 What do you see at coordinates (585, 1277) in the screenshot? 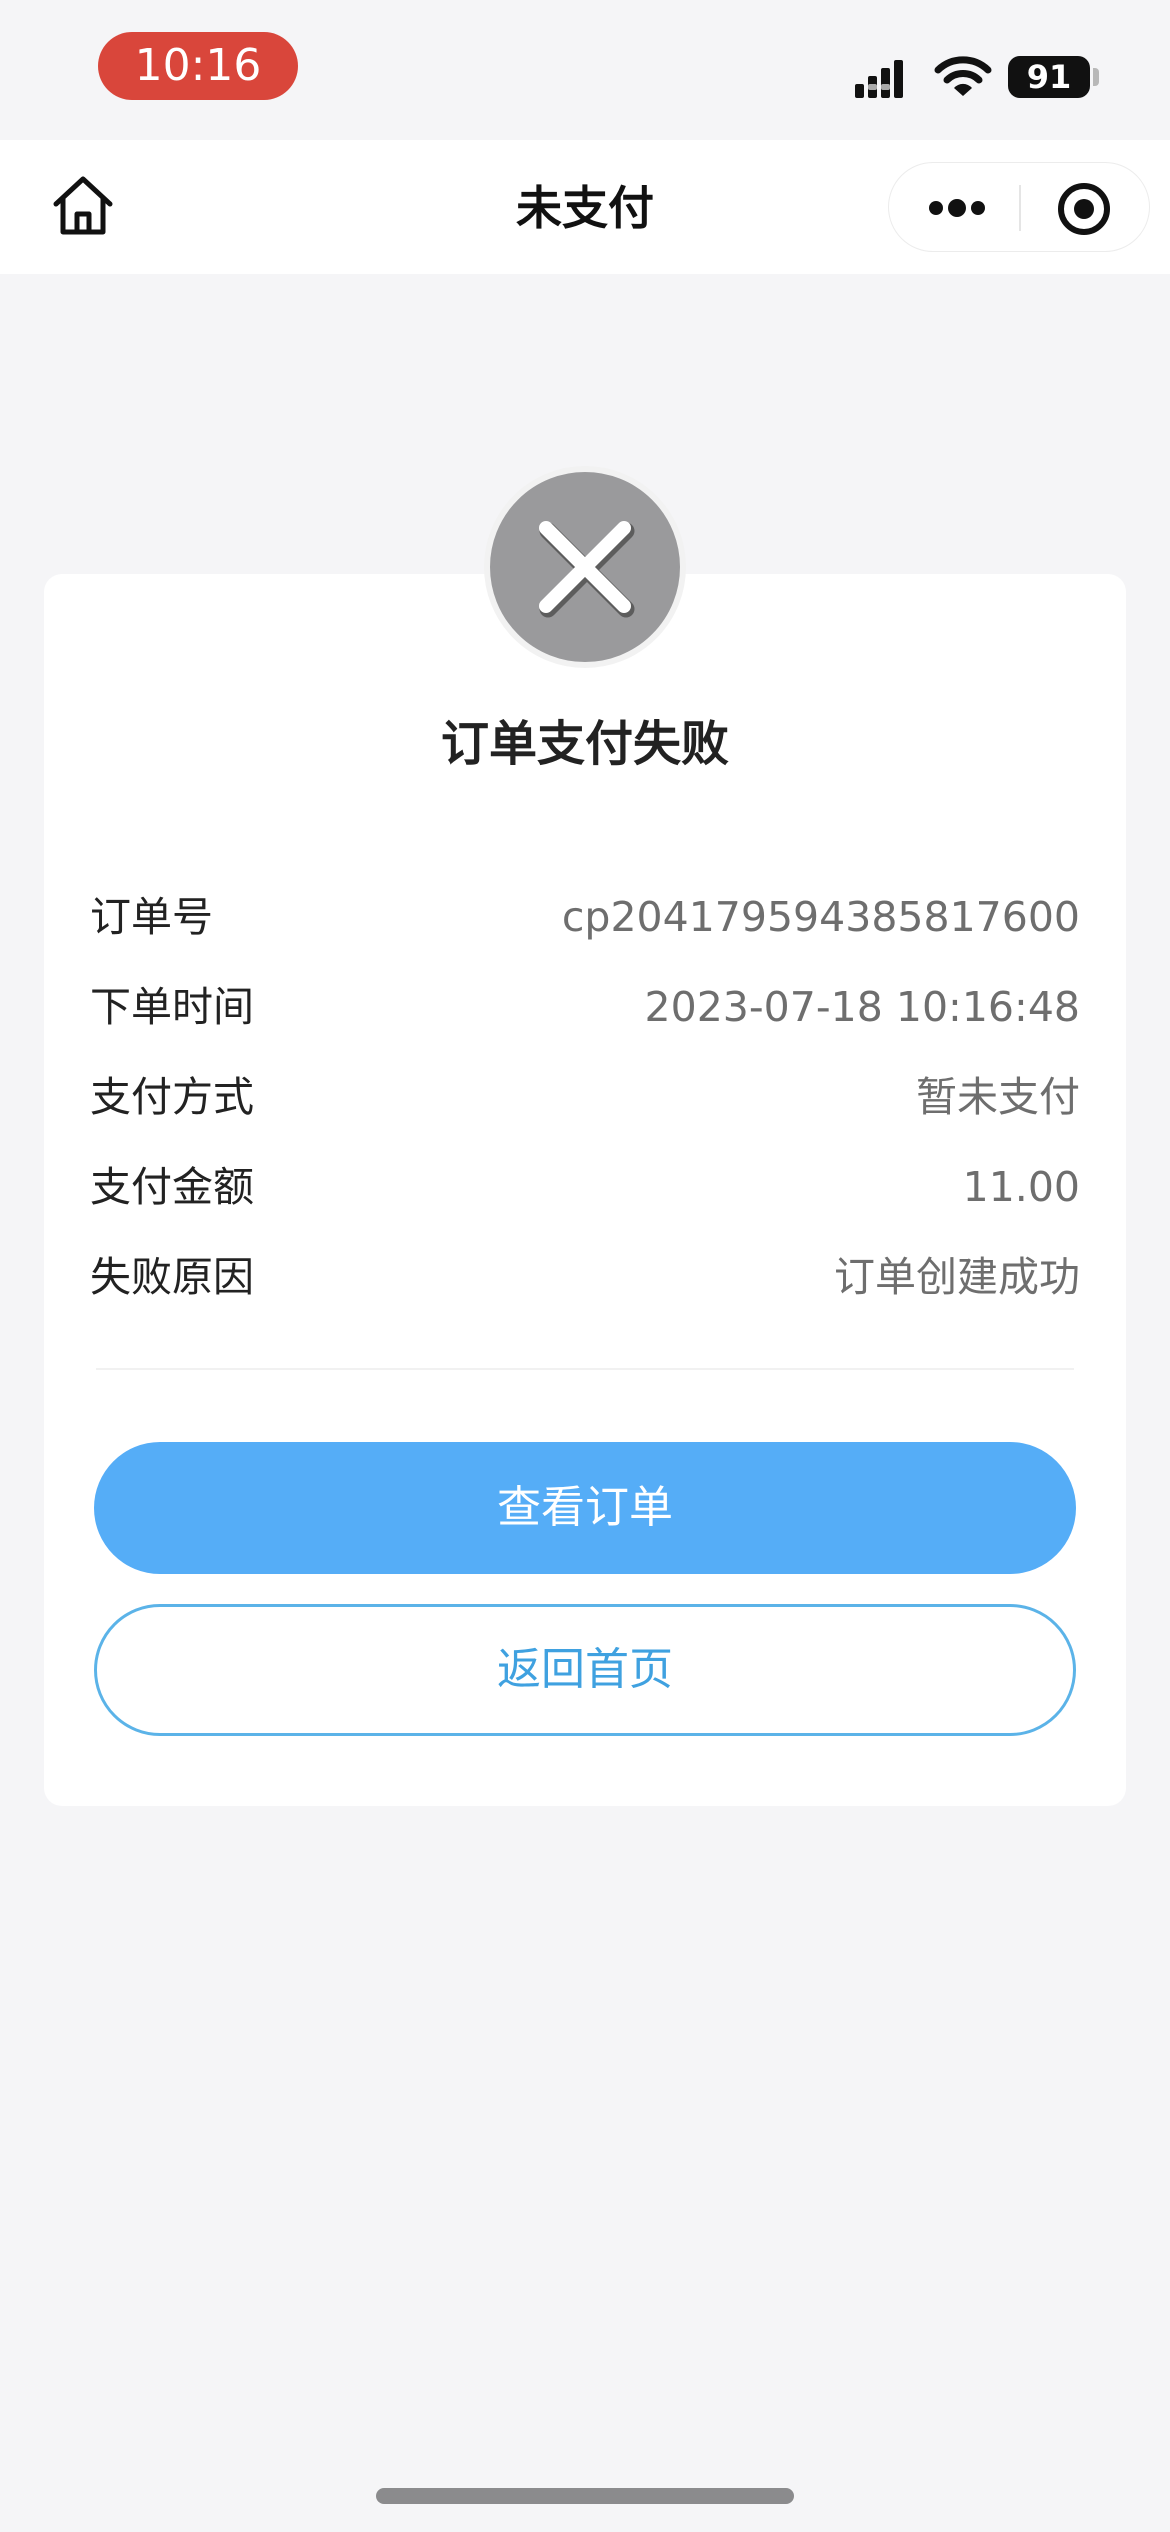
I see `info-row-failure-reason: 失败原因 订单创建成功` at bounding box center [585, 1277].